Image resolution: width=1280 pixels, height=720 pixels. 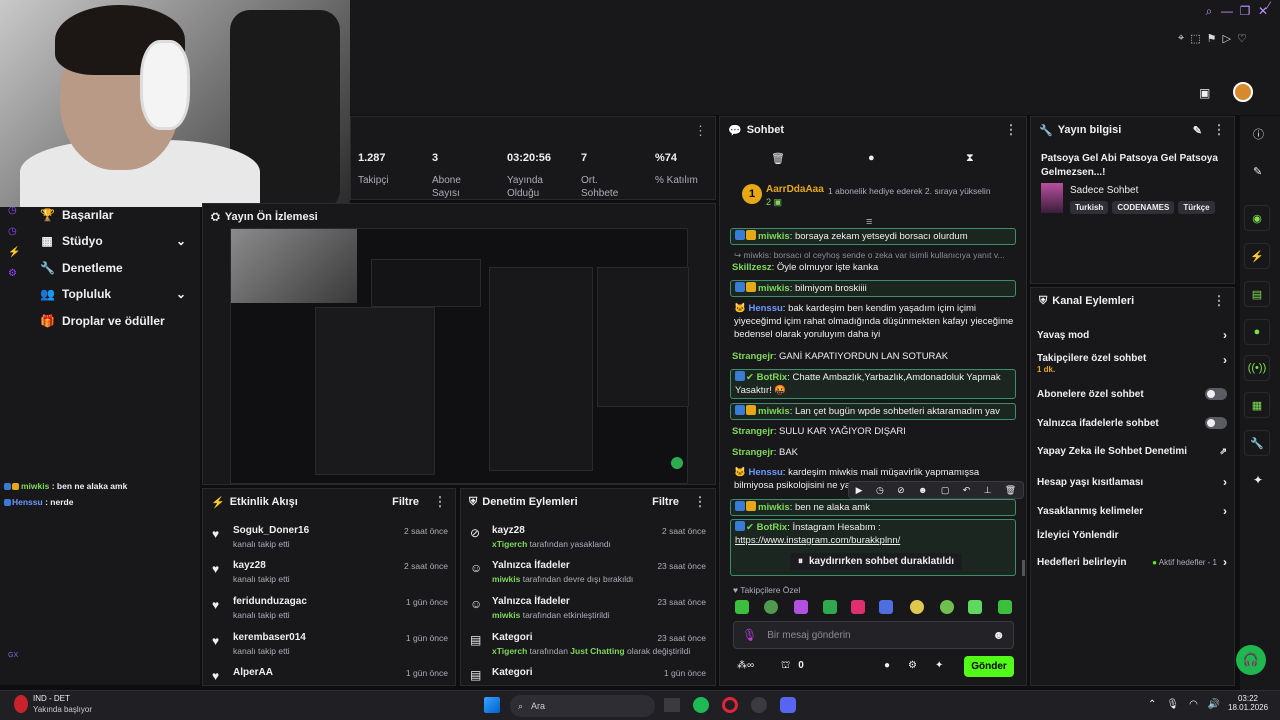 I want to click on play-icon: ▶, so click(x=859, y=490).